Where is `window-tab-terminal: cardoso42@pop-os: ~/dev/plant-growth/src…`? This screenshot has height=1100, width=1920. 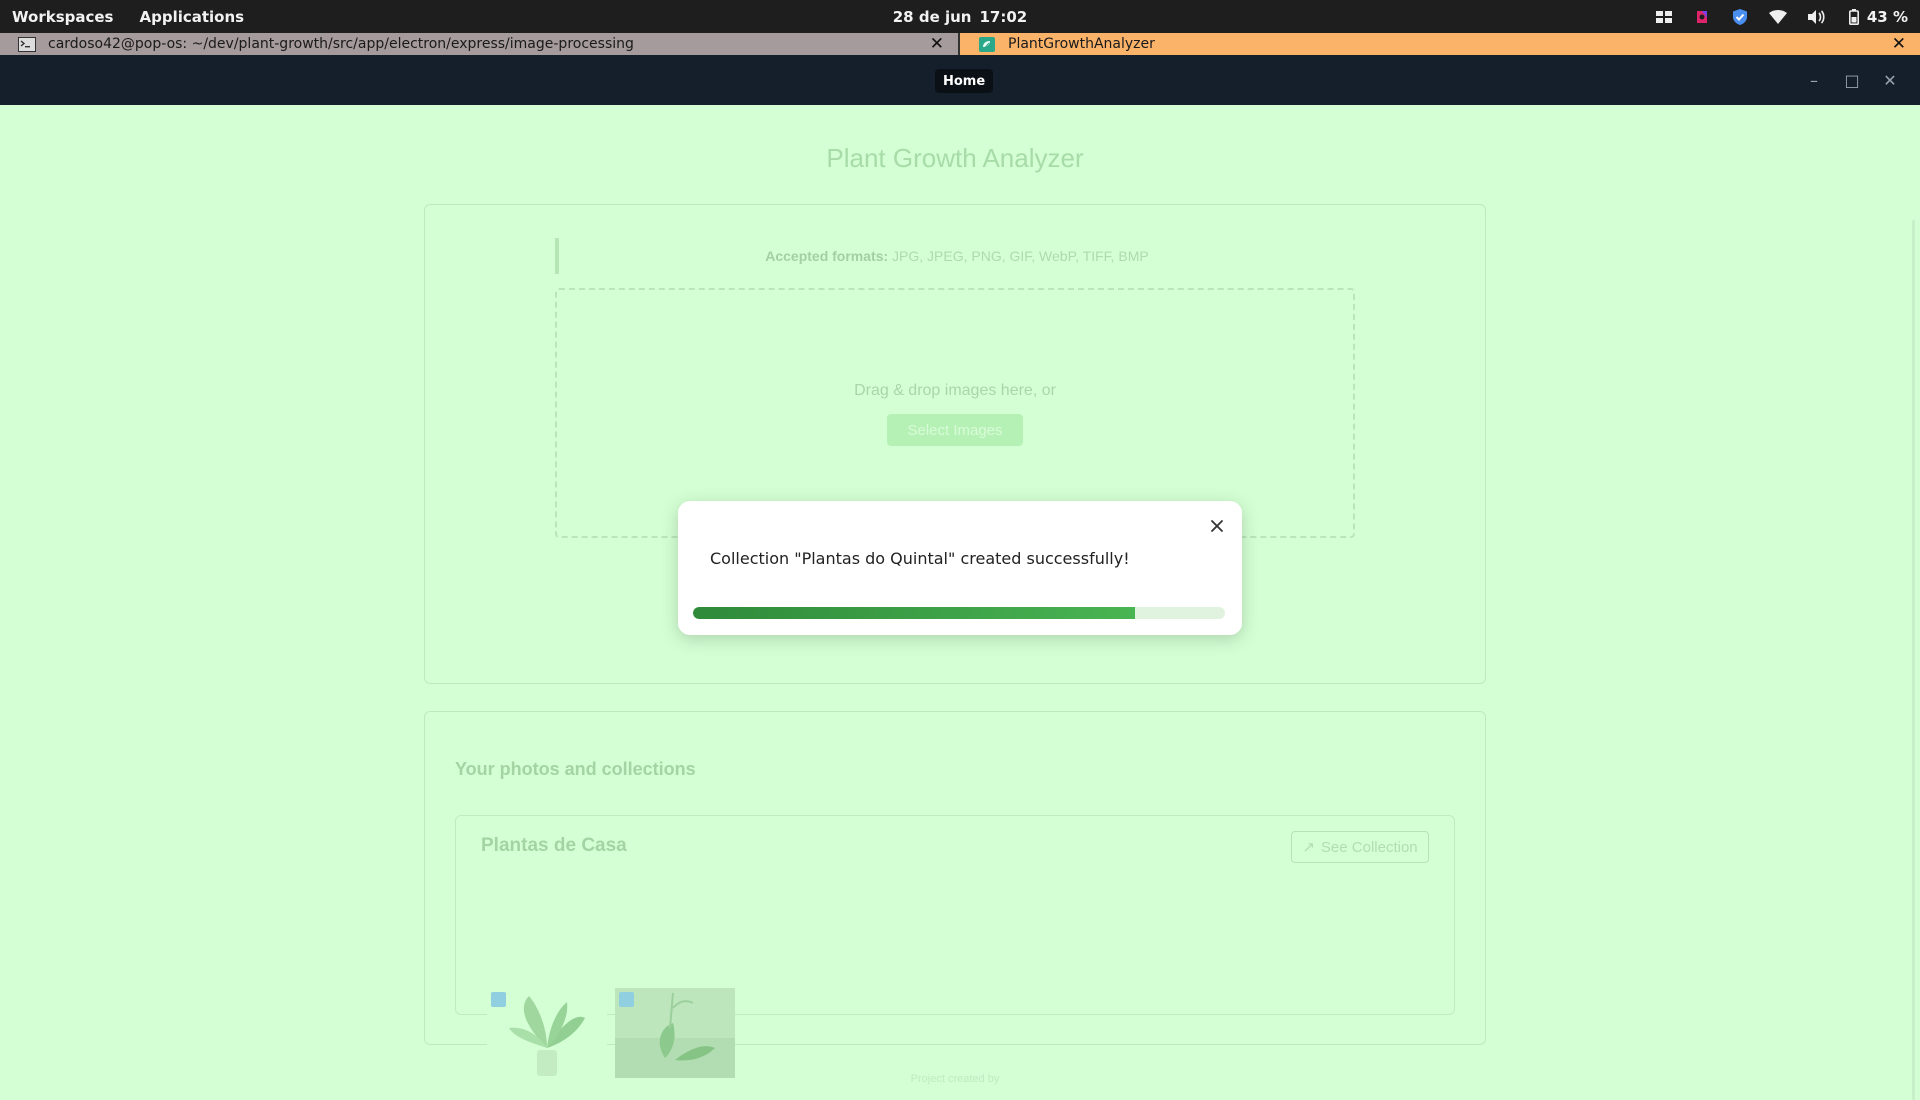
window-tab-terminal: cardoso42@pop-os: ~/dev/plant-growth/src… is located at coordinates (480, 44).